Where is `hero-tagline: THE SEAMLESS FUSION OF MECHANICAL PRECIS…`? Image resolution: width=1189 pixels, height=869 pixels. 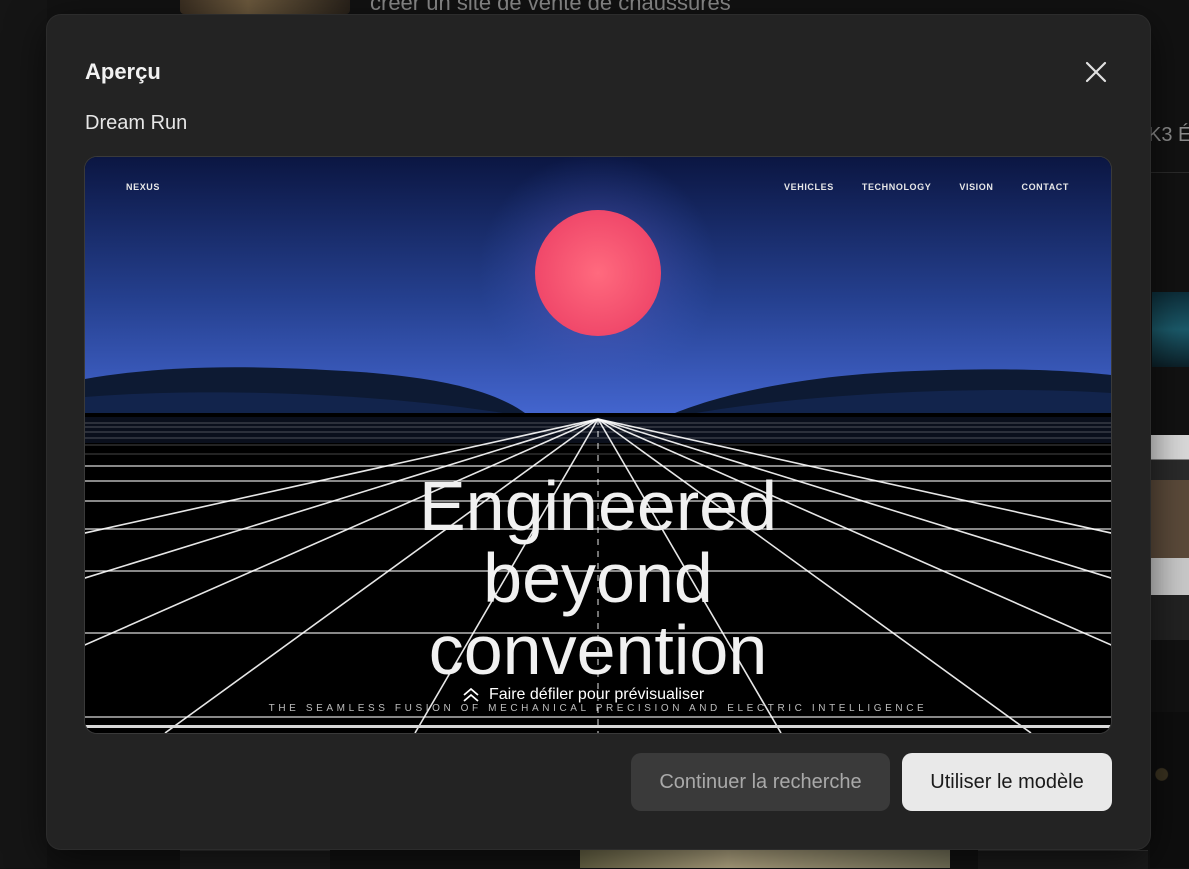
hero-tagline: THE SEAMLESS FUSION OF MECHANICAL PRECIS… is located at coordinates (598, 708).